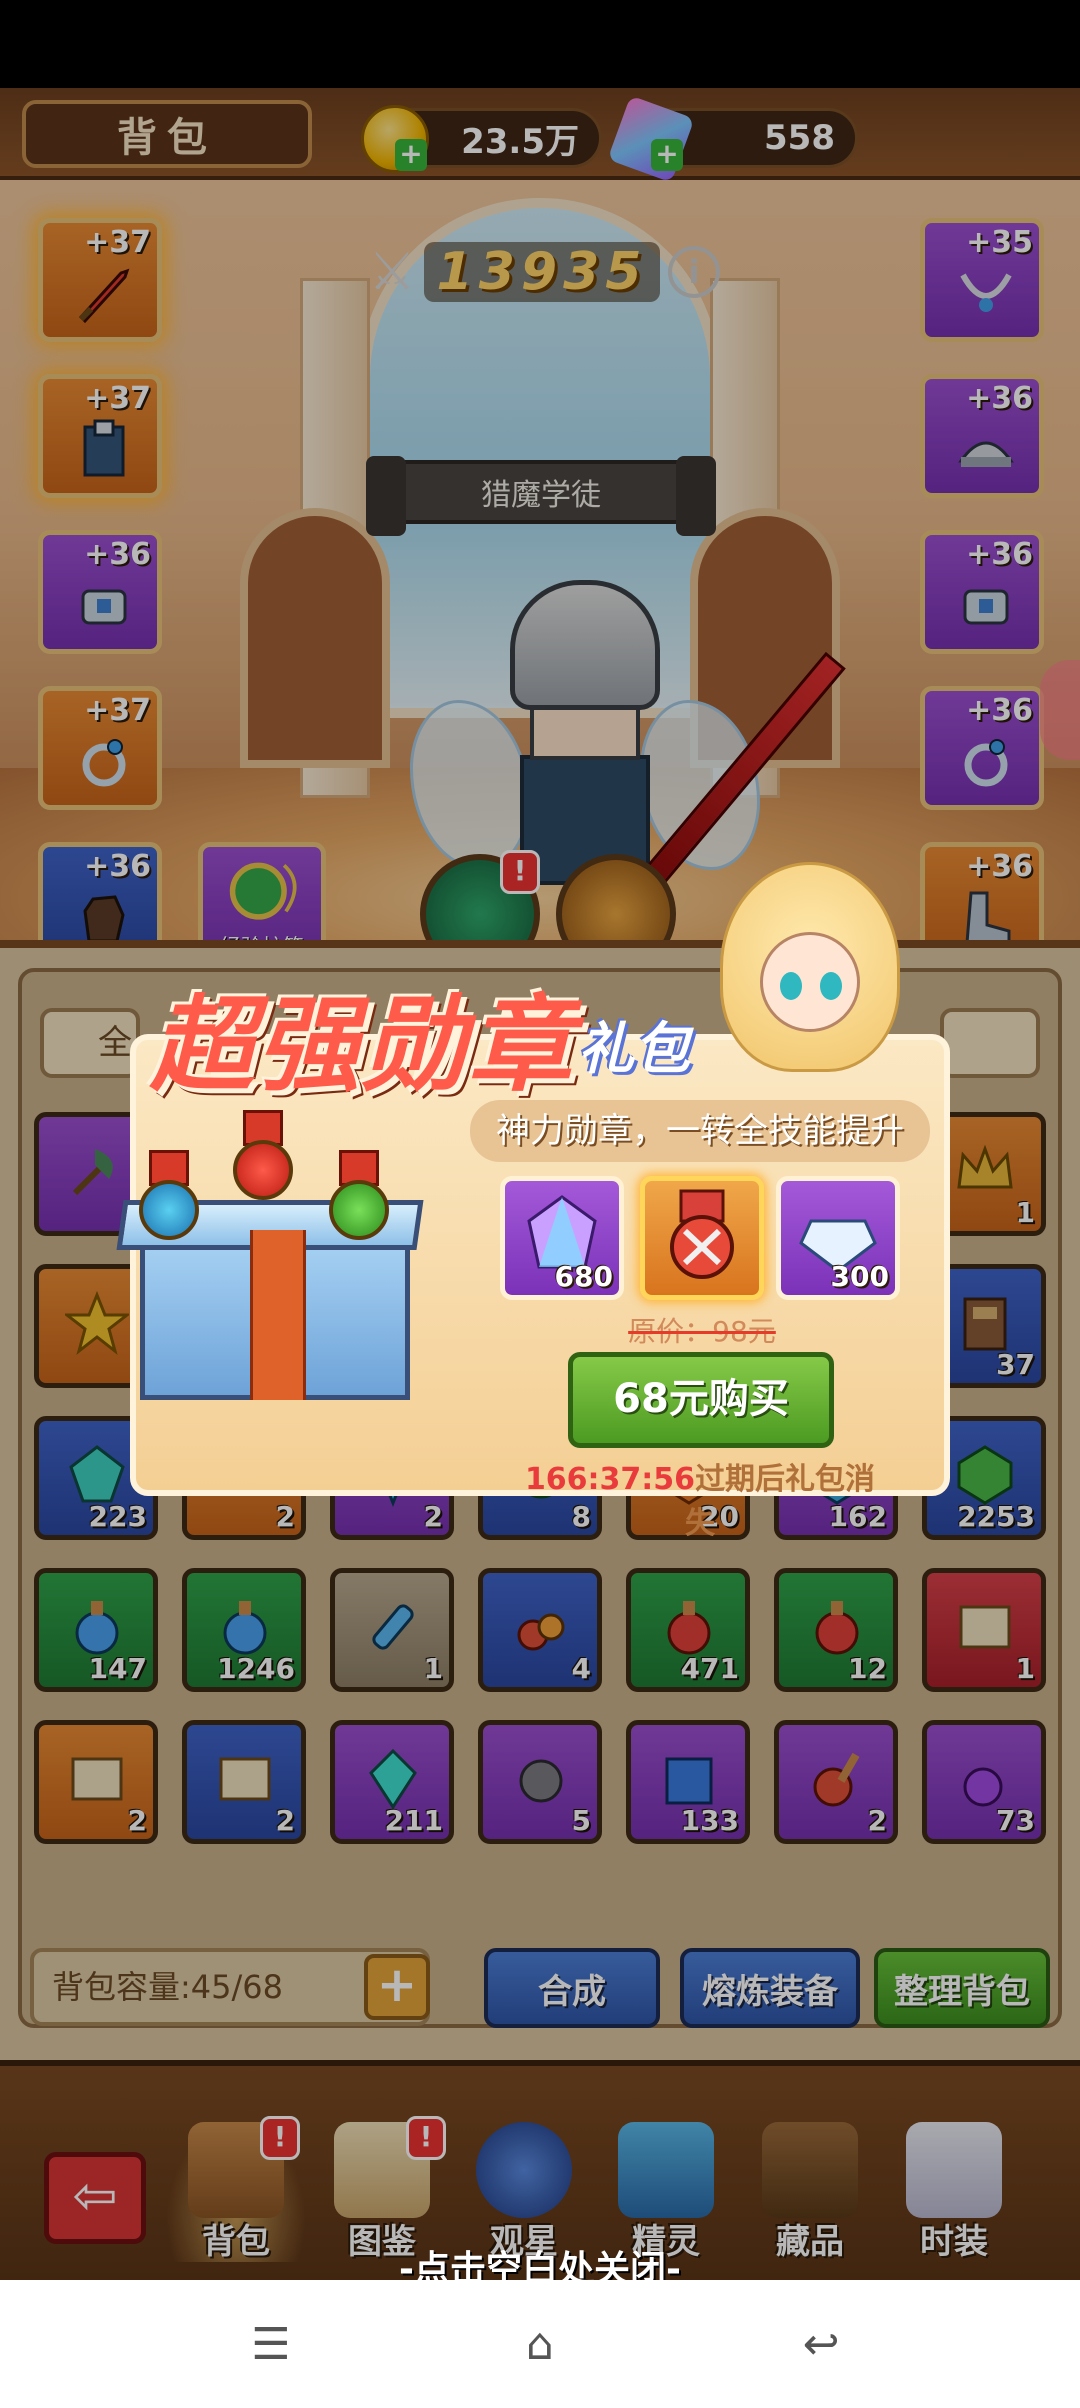 Image resolution: width=1080 pixels, height=2408 pixels. What do you see at coordinates (701, 1400) in the screenshot?
I see `buy-button: 68元购买` at bounding box center [701, 1400].